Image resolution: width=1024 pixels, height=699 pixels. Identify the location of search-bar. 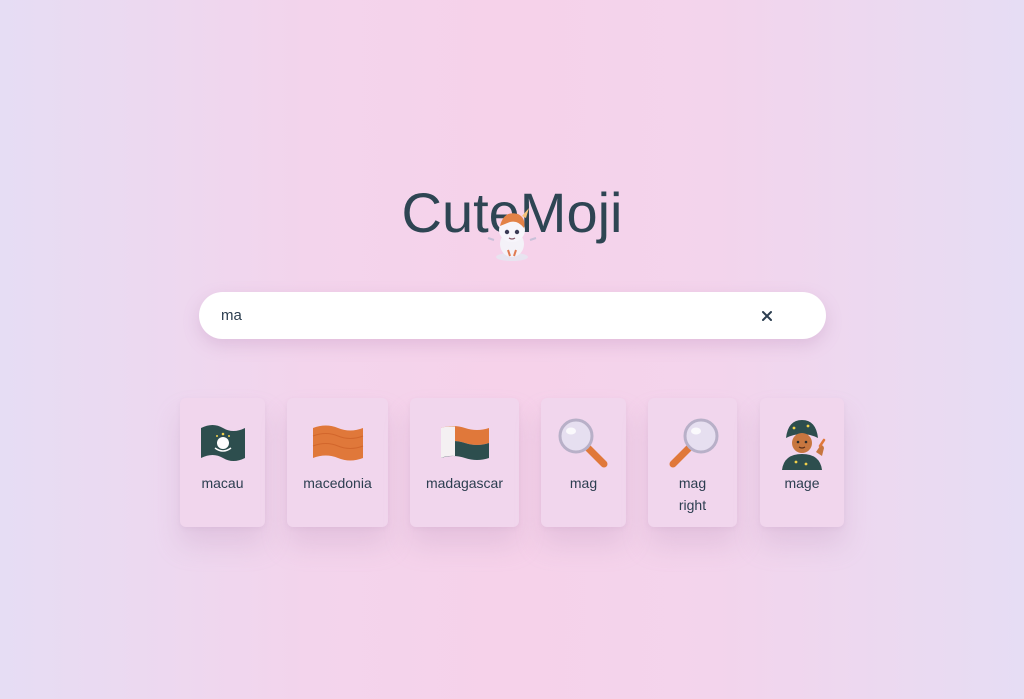
(512, 315).